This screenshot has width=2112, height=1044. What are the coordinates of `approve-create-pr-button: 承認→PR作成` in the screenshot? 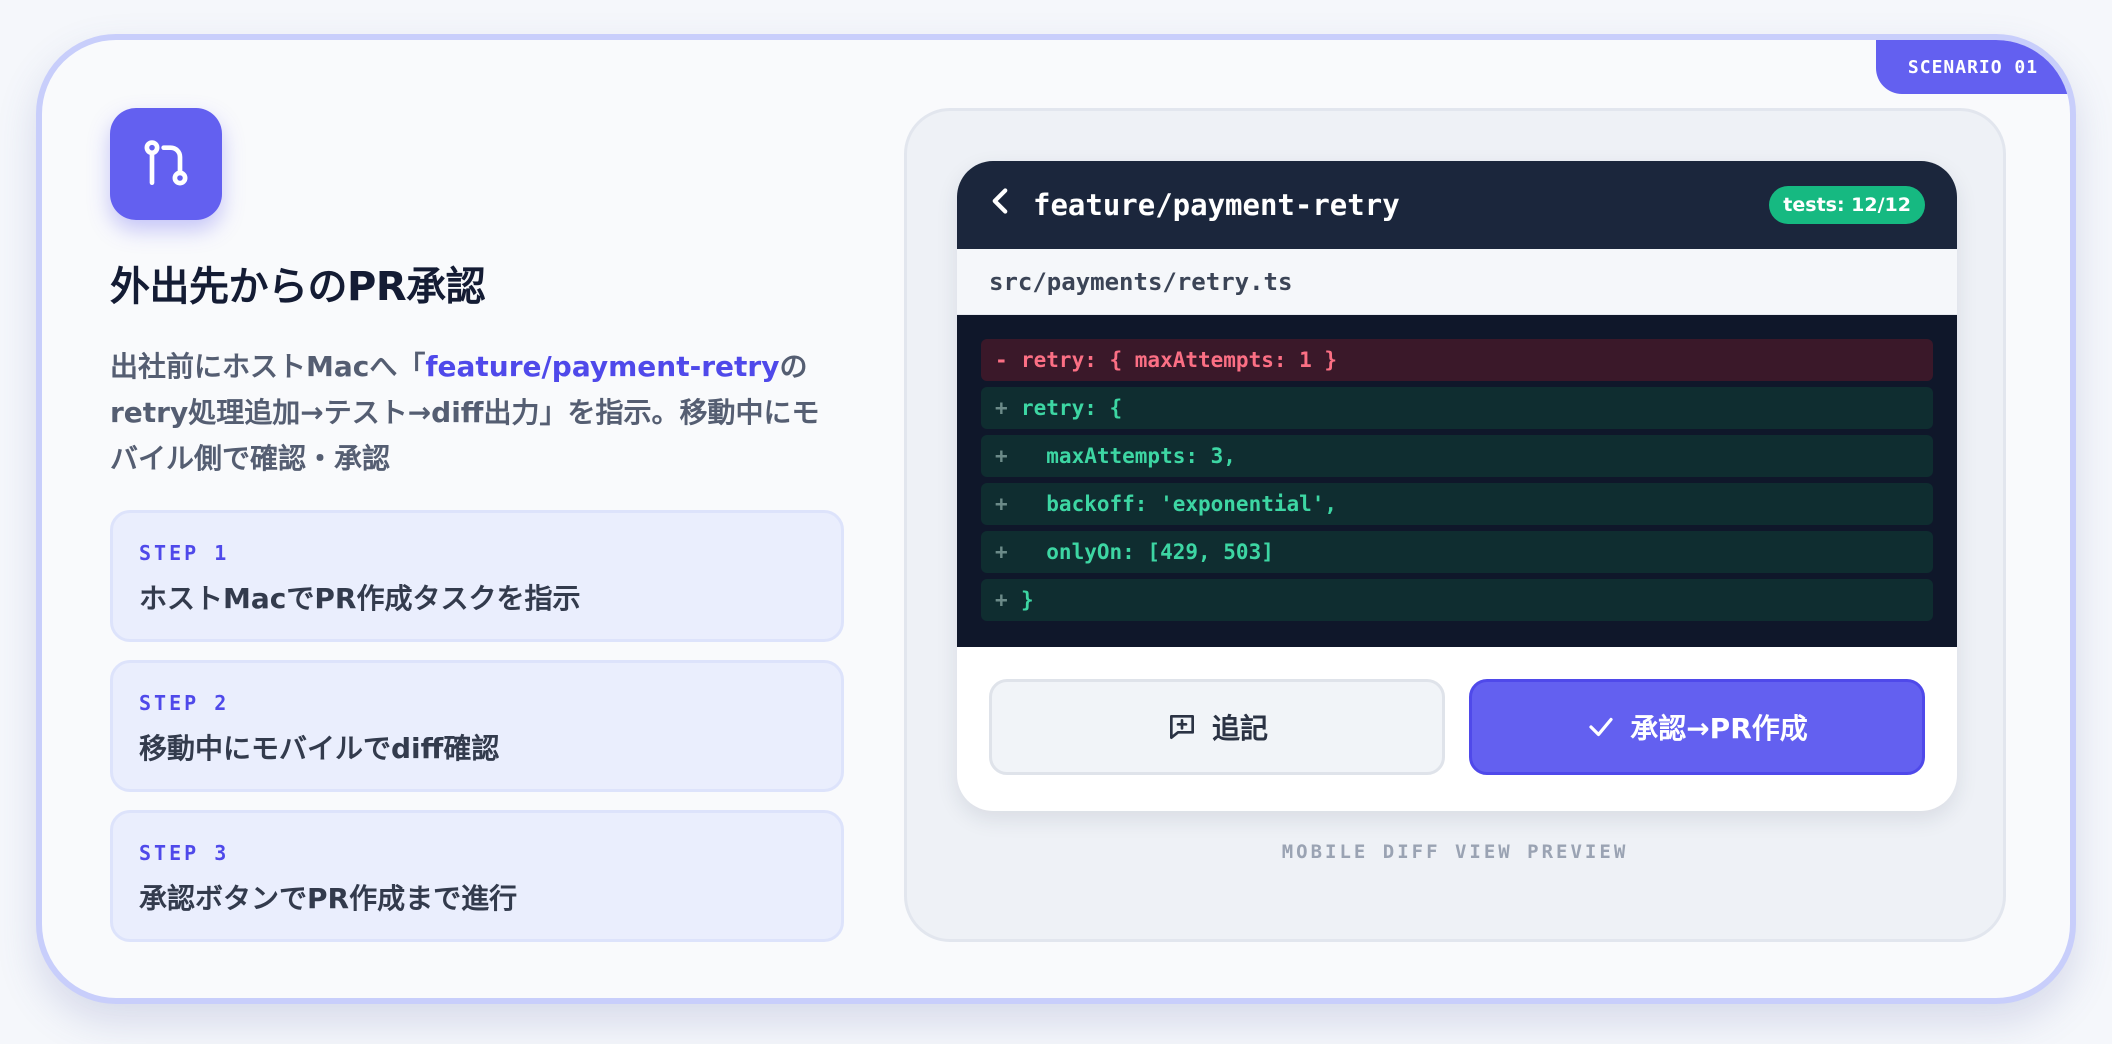 It's located at (1697, 727).